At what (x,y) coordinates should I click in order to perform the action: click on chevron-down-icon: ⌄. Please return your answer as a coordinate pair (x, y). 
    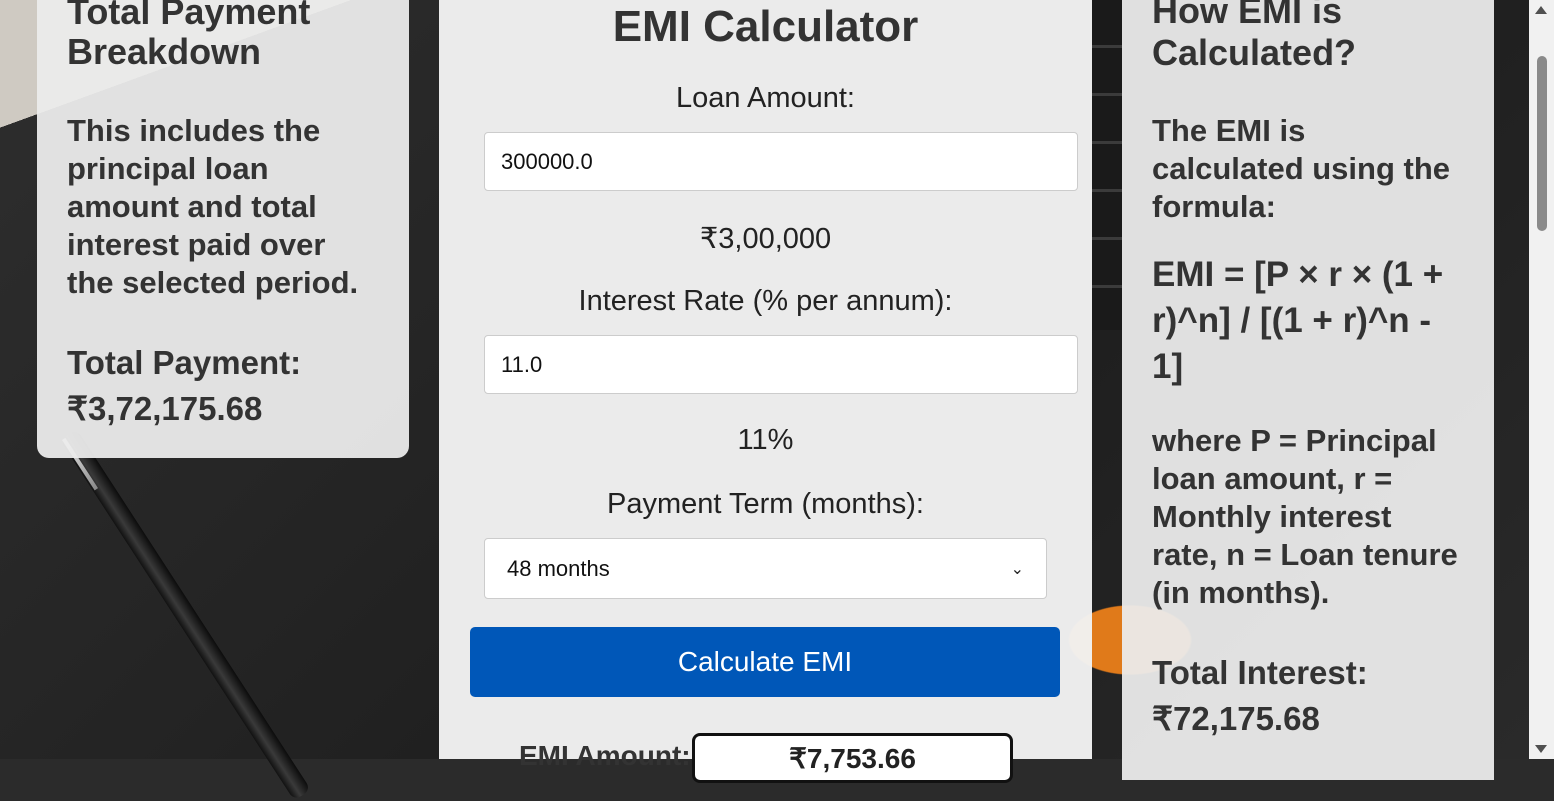
    Looking at the image, I should click on (1017, 569).